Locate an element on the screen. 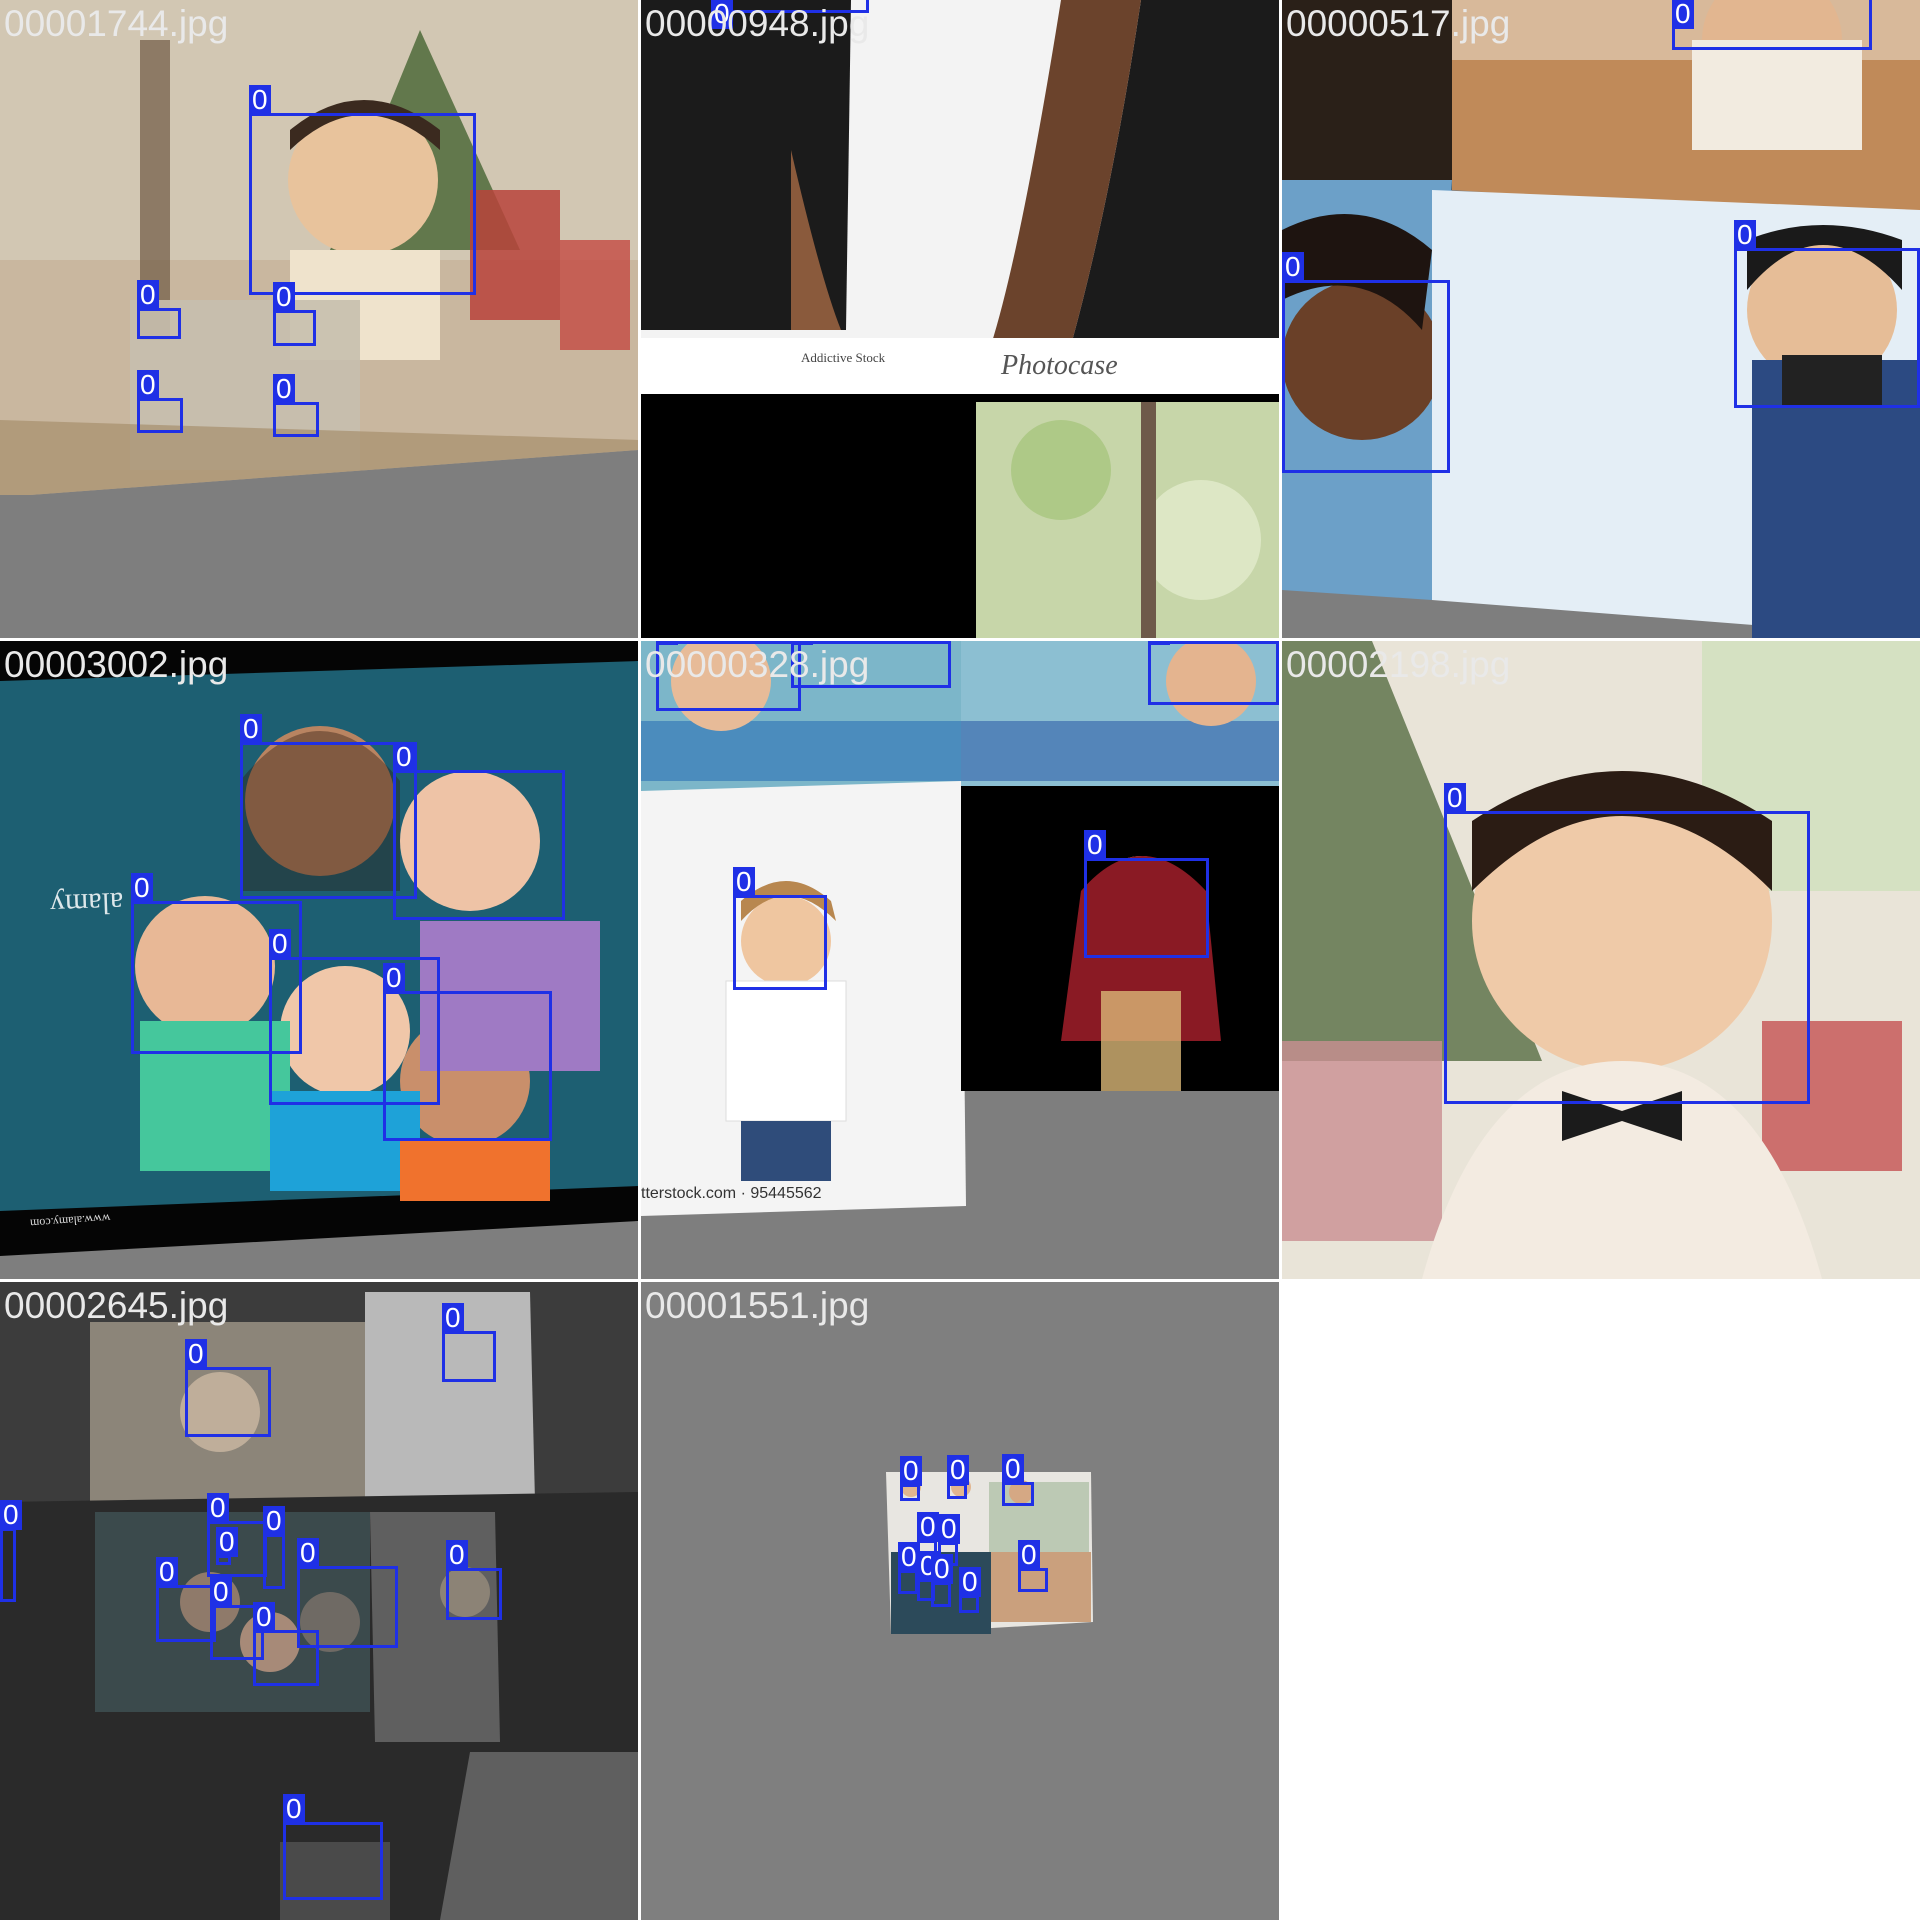 The height and width of the screenshot is (1920, 1920). mosaic-tile-8: 00001551.jpg 0 0 0 0 0 0 0 0 0 0 is located at coordinates (960, 1601).